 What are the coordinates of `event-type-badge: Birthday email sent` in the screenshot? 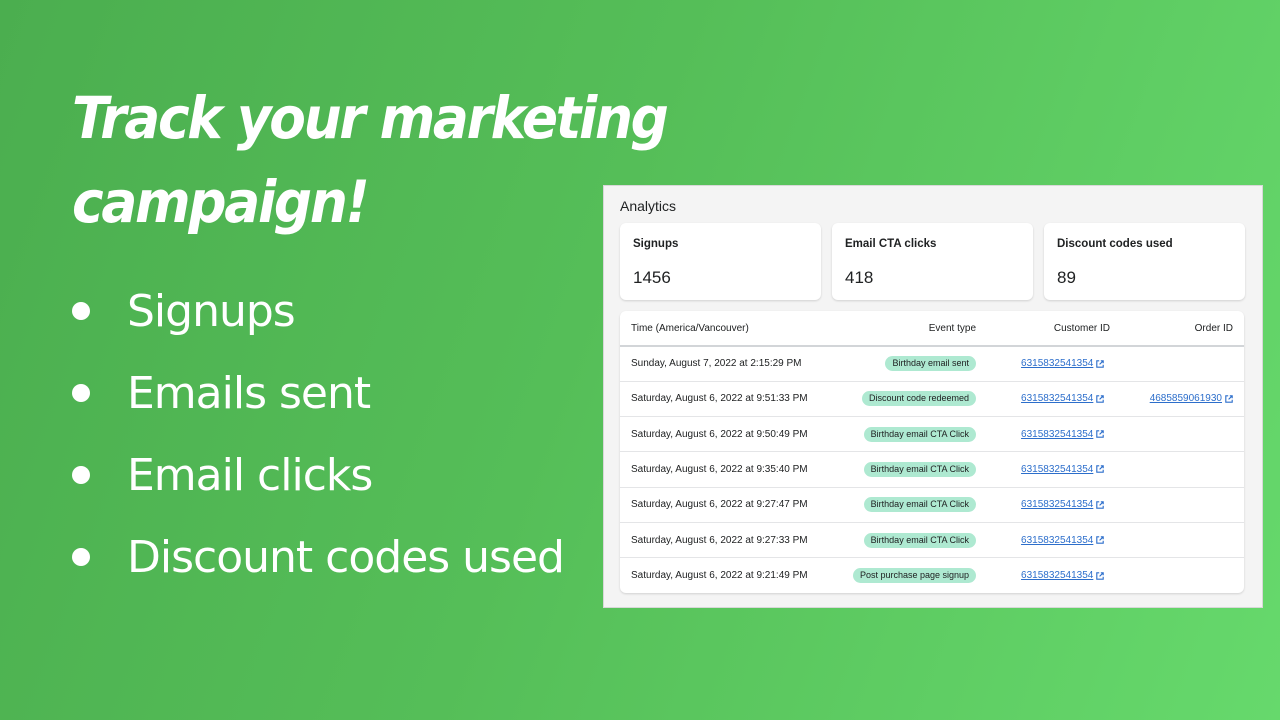 It's located at (931, 364).